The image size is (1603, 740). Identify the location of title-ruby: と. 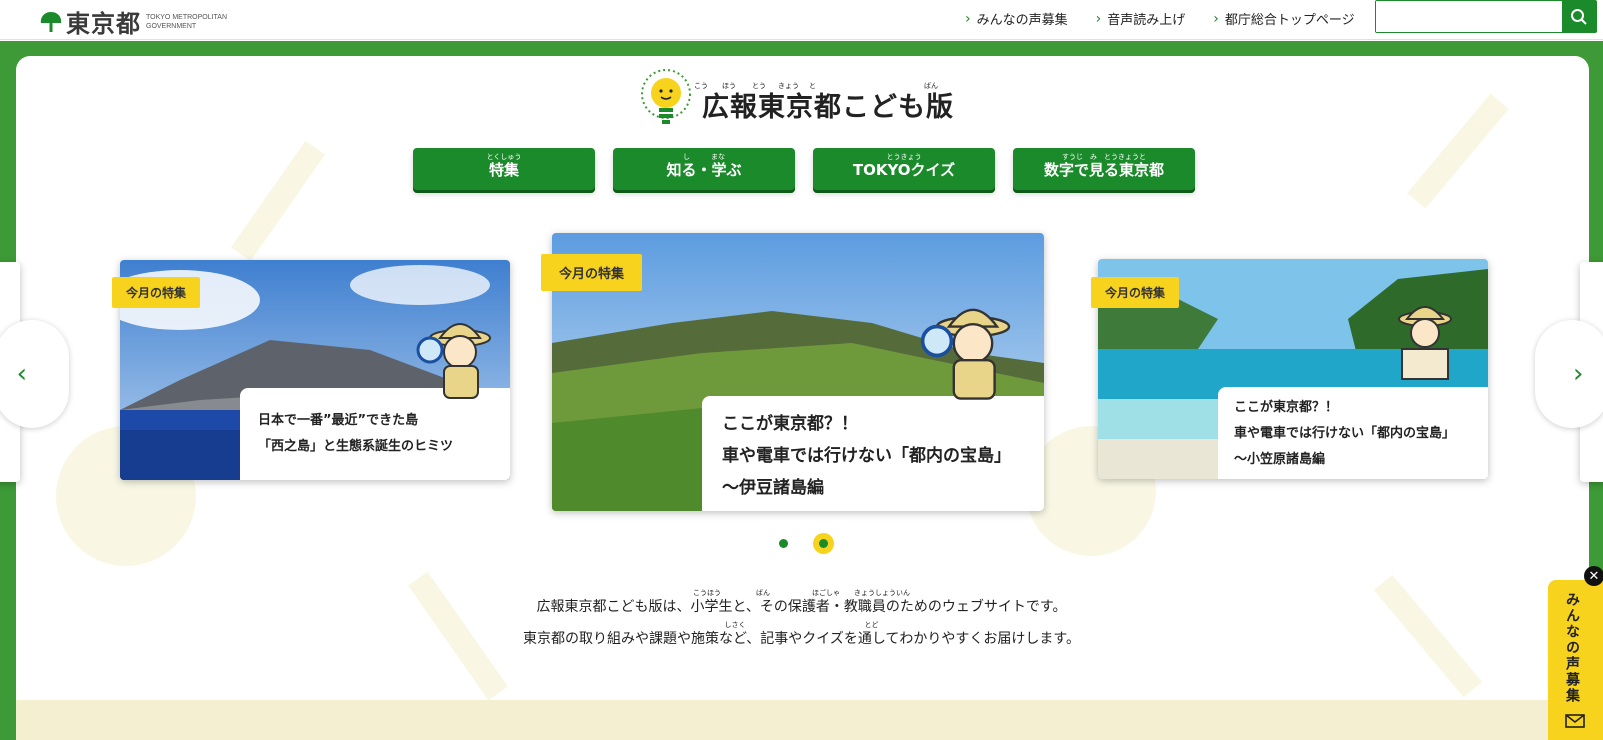
(812, 86).